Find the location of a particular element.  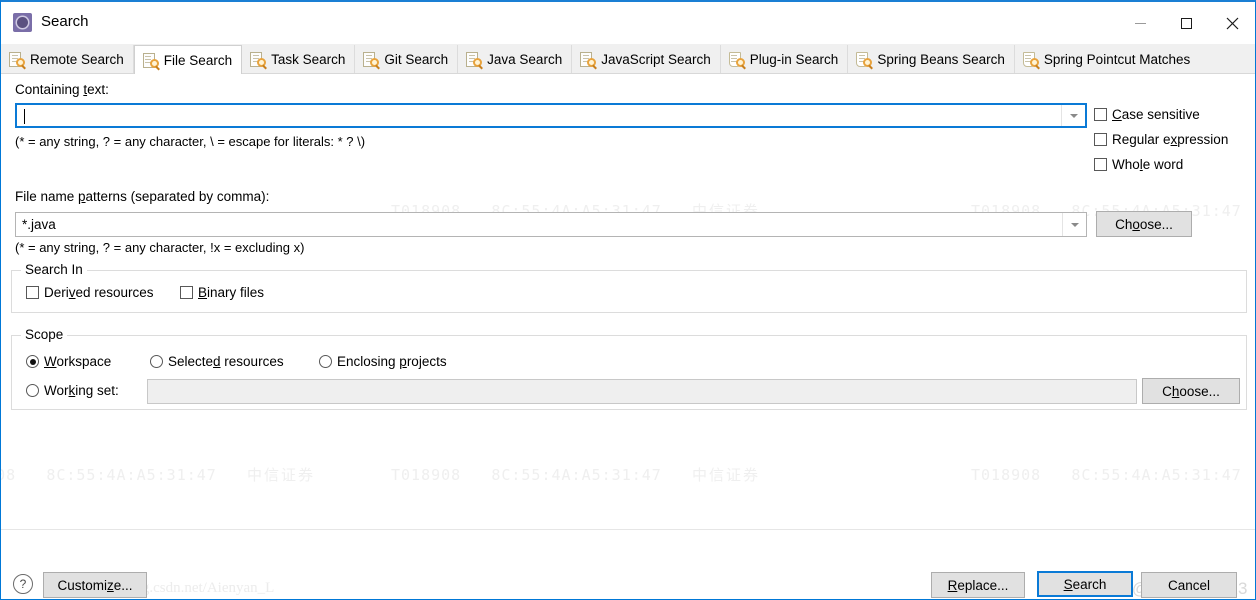

tab-git-search: Git Search is located at coordinates (407, 59).